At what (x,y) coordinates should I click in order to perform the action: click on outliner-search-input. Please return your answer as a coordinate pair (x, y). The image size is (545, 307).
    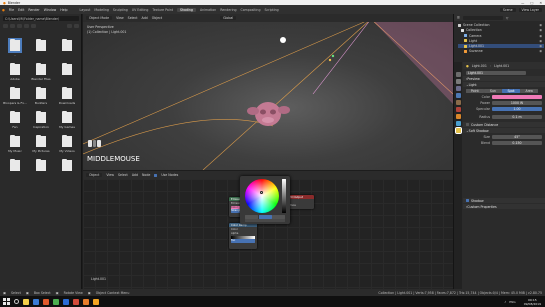
    Looking at the image, I should click on (482, 17).